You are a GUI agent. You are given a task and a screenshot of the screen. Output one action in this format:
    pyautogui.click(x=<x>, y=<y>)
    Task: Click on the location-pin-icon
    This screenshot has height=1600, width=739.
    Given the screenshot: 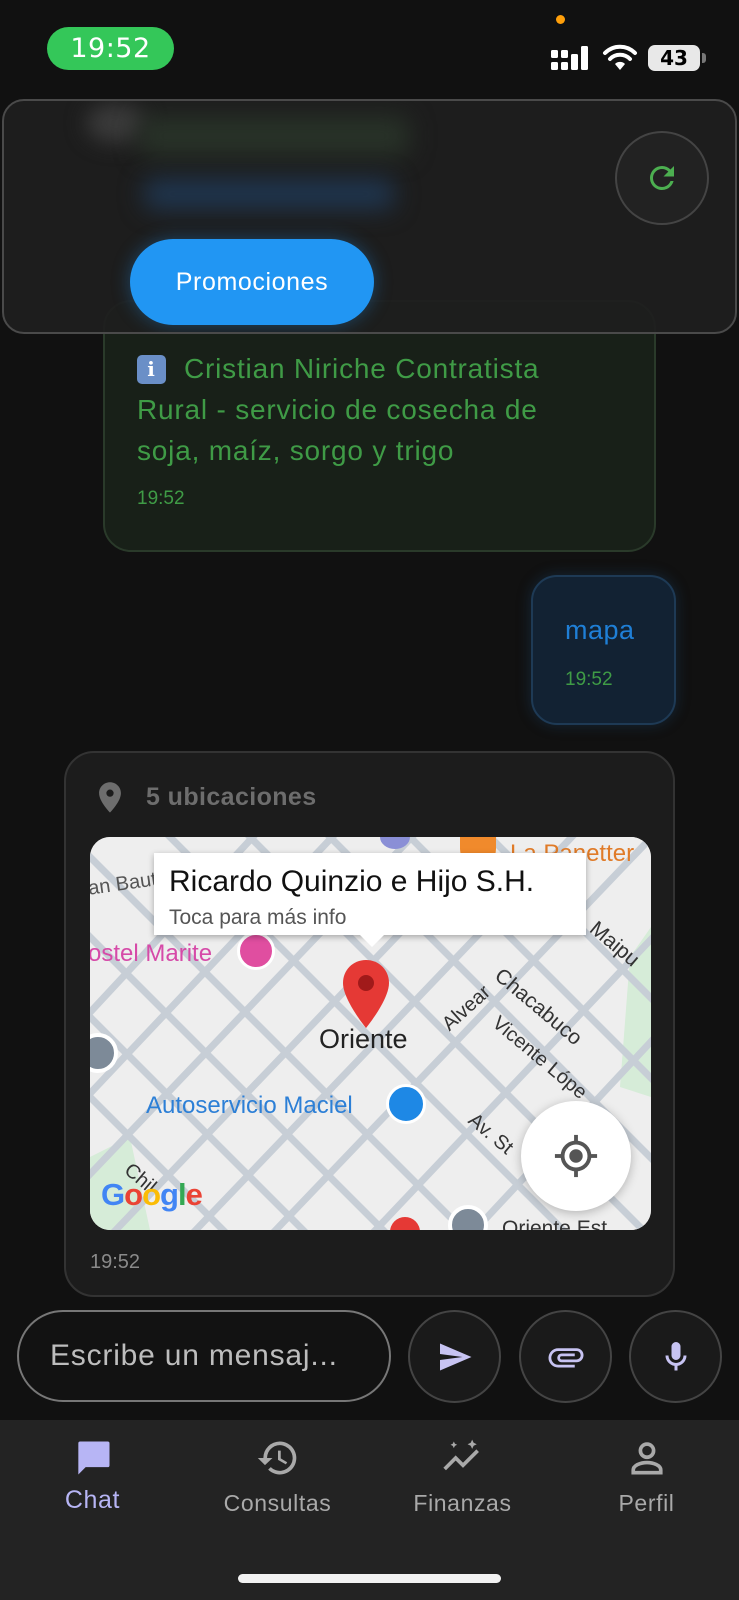 What is the action you would take?
    pyautogui.click(x=110, y=797)
    